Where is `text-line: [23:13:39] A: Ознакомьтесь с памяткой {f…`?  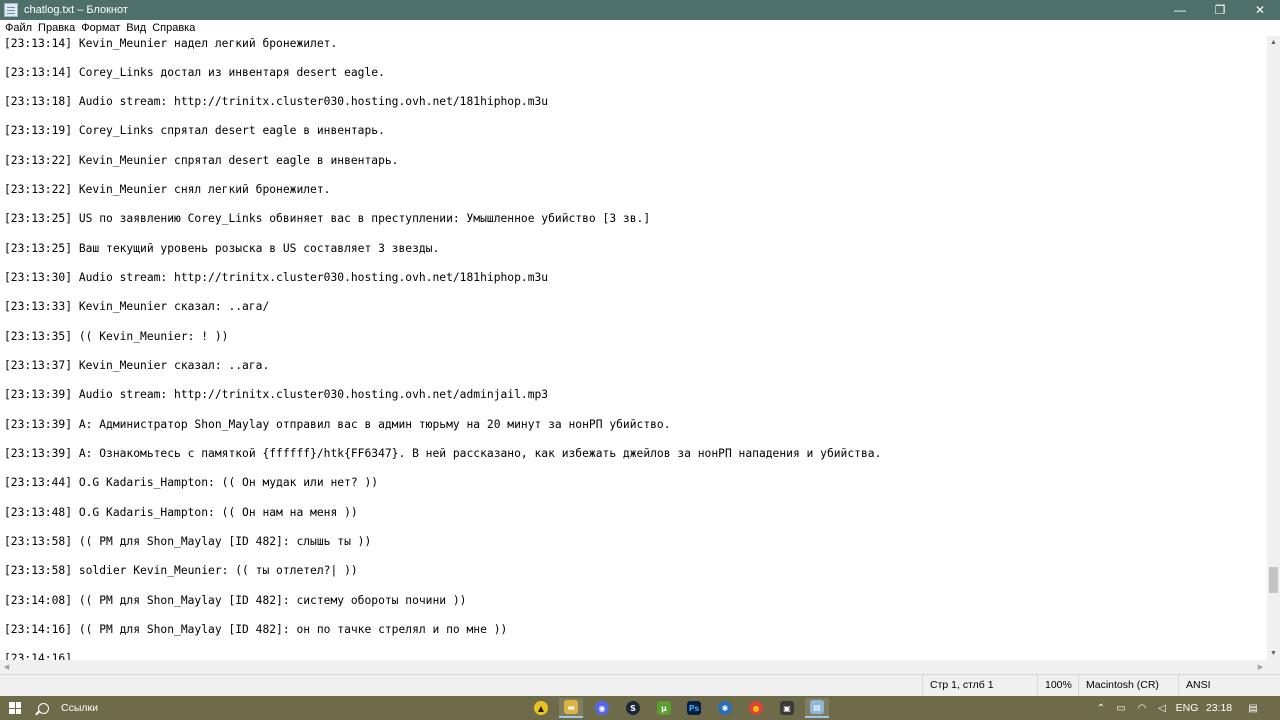 text-line: [23:13:39] A: Ознакомьтесь с памяткой {f… is located at coordinates (443, 453).